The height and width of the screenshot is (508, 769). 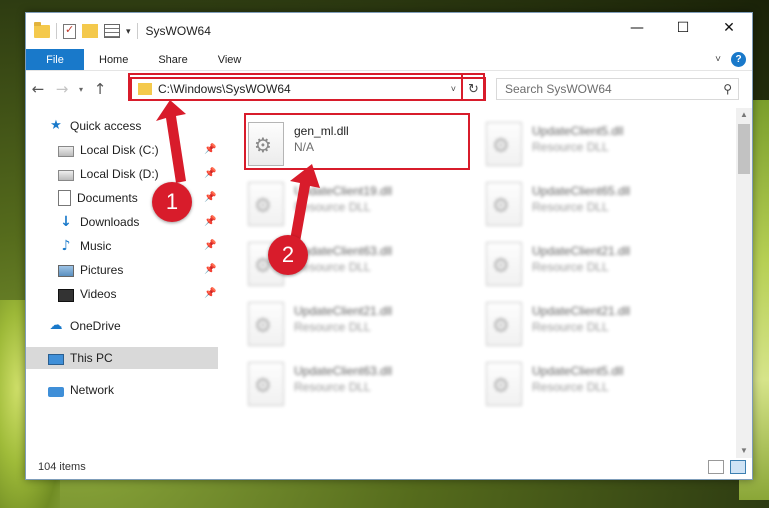 I want to click on expand-ribbon-icon: ˅, so click(x=718, y=59).